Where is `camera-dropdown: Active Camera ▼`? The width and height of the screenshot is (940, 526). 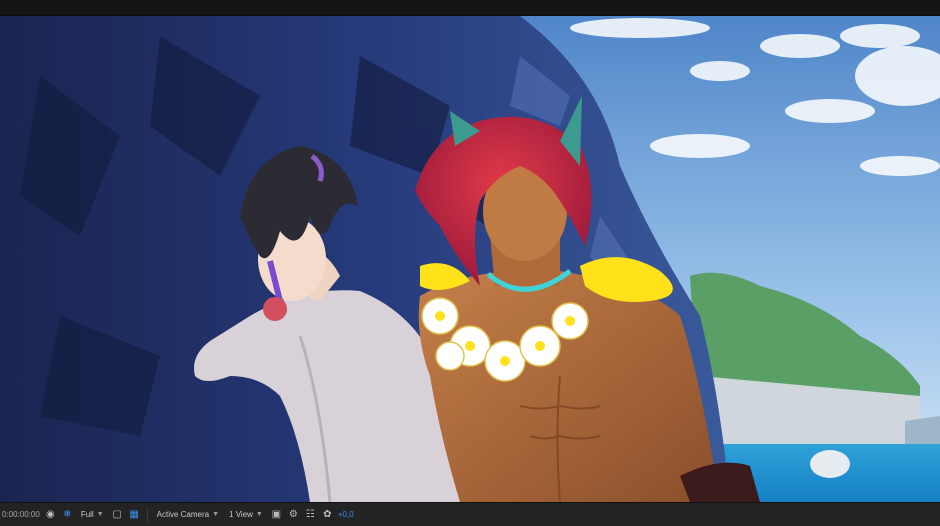
camera-dropdown: Active Camera ▼ is located at coordinates (188, 515).